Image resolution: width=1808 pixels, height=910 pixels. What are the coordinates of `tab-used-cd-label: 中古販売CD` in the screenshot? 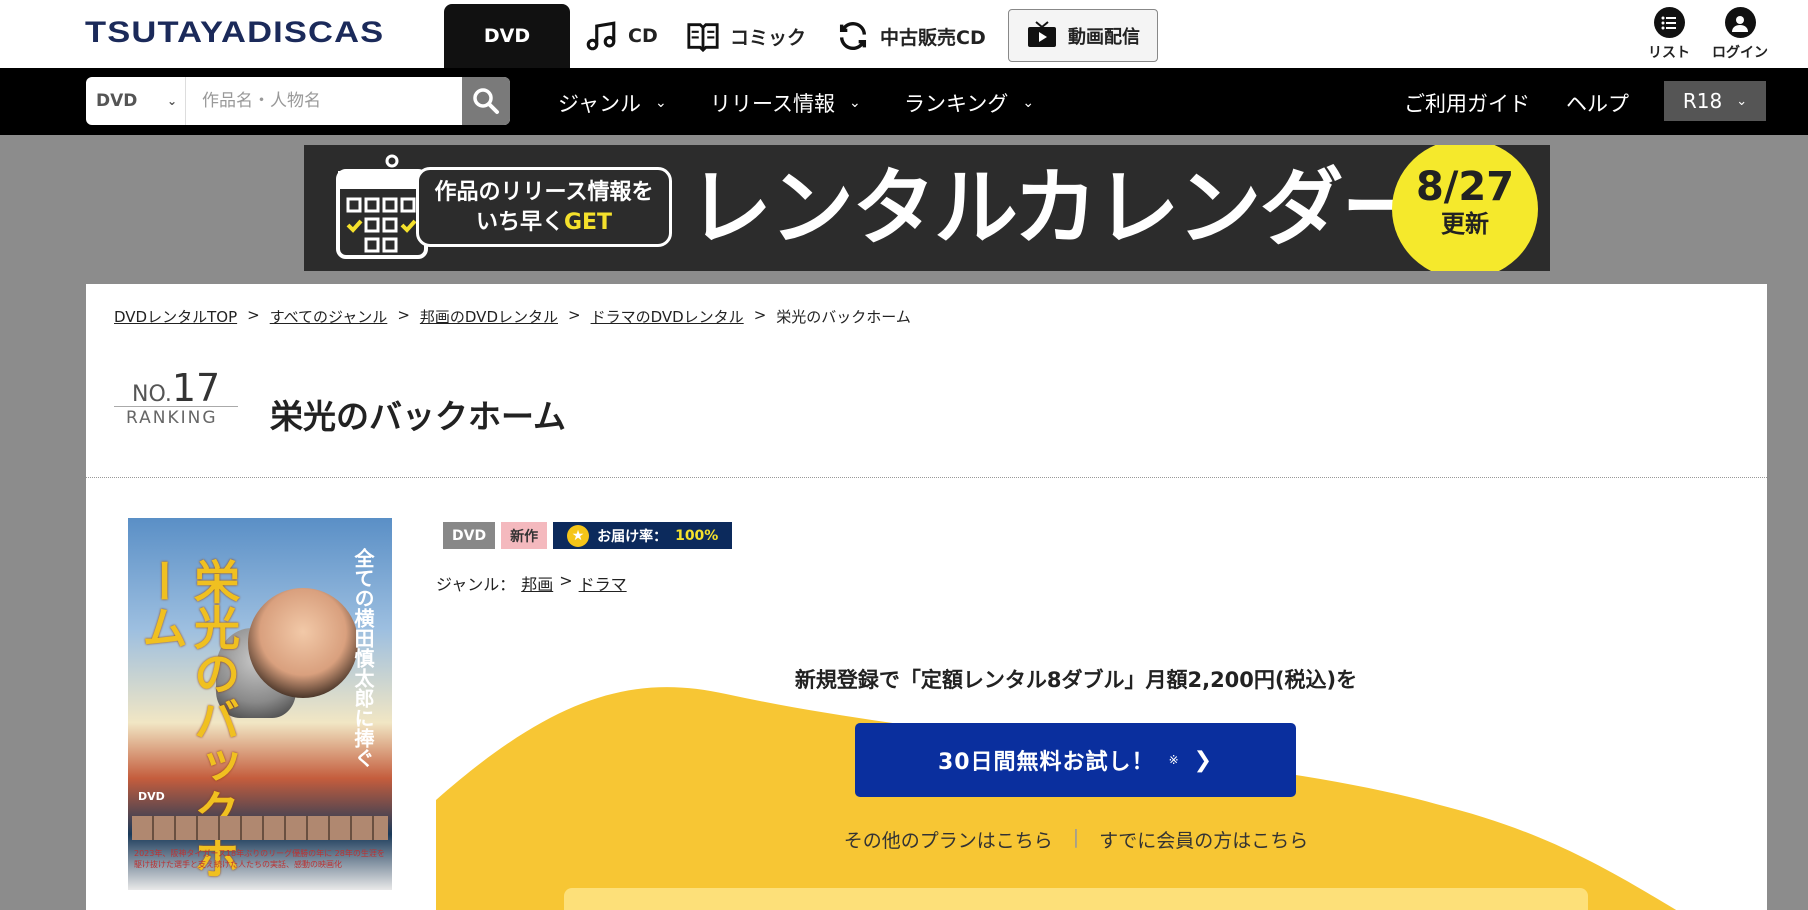 It's located at (933, 37).